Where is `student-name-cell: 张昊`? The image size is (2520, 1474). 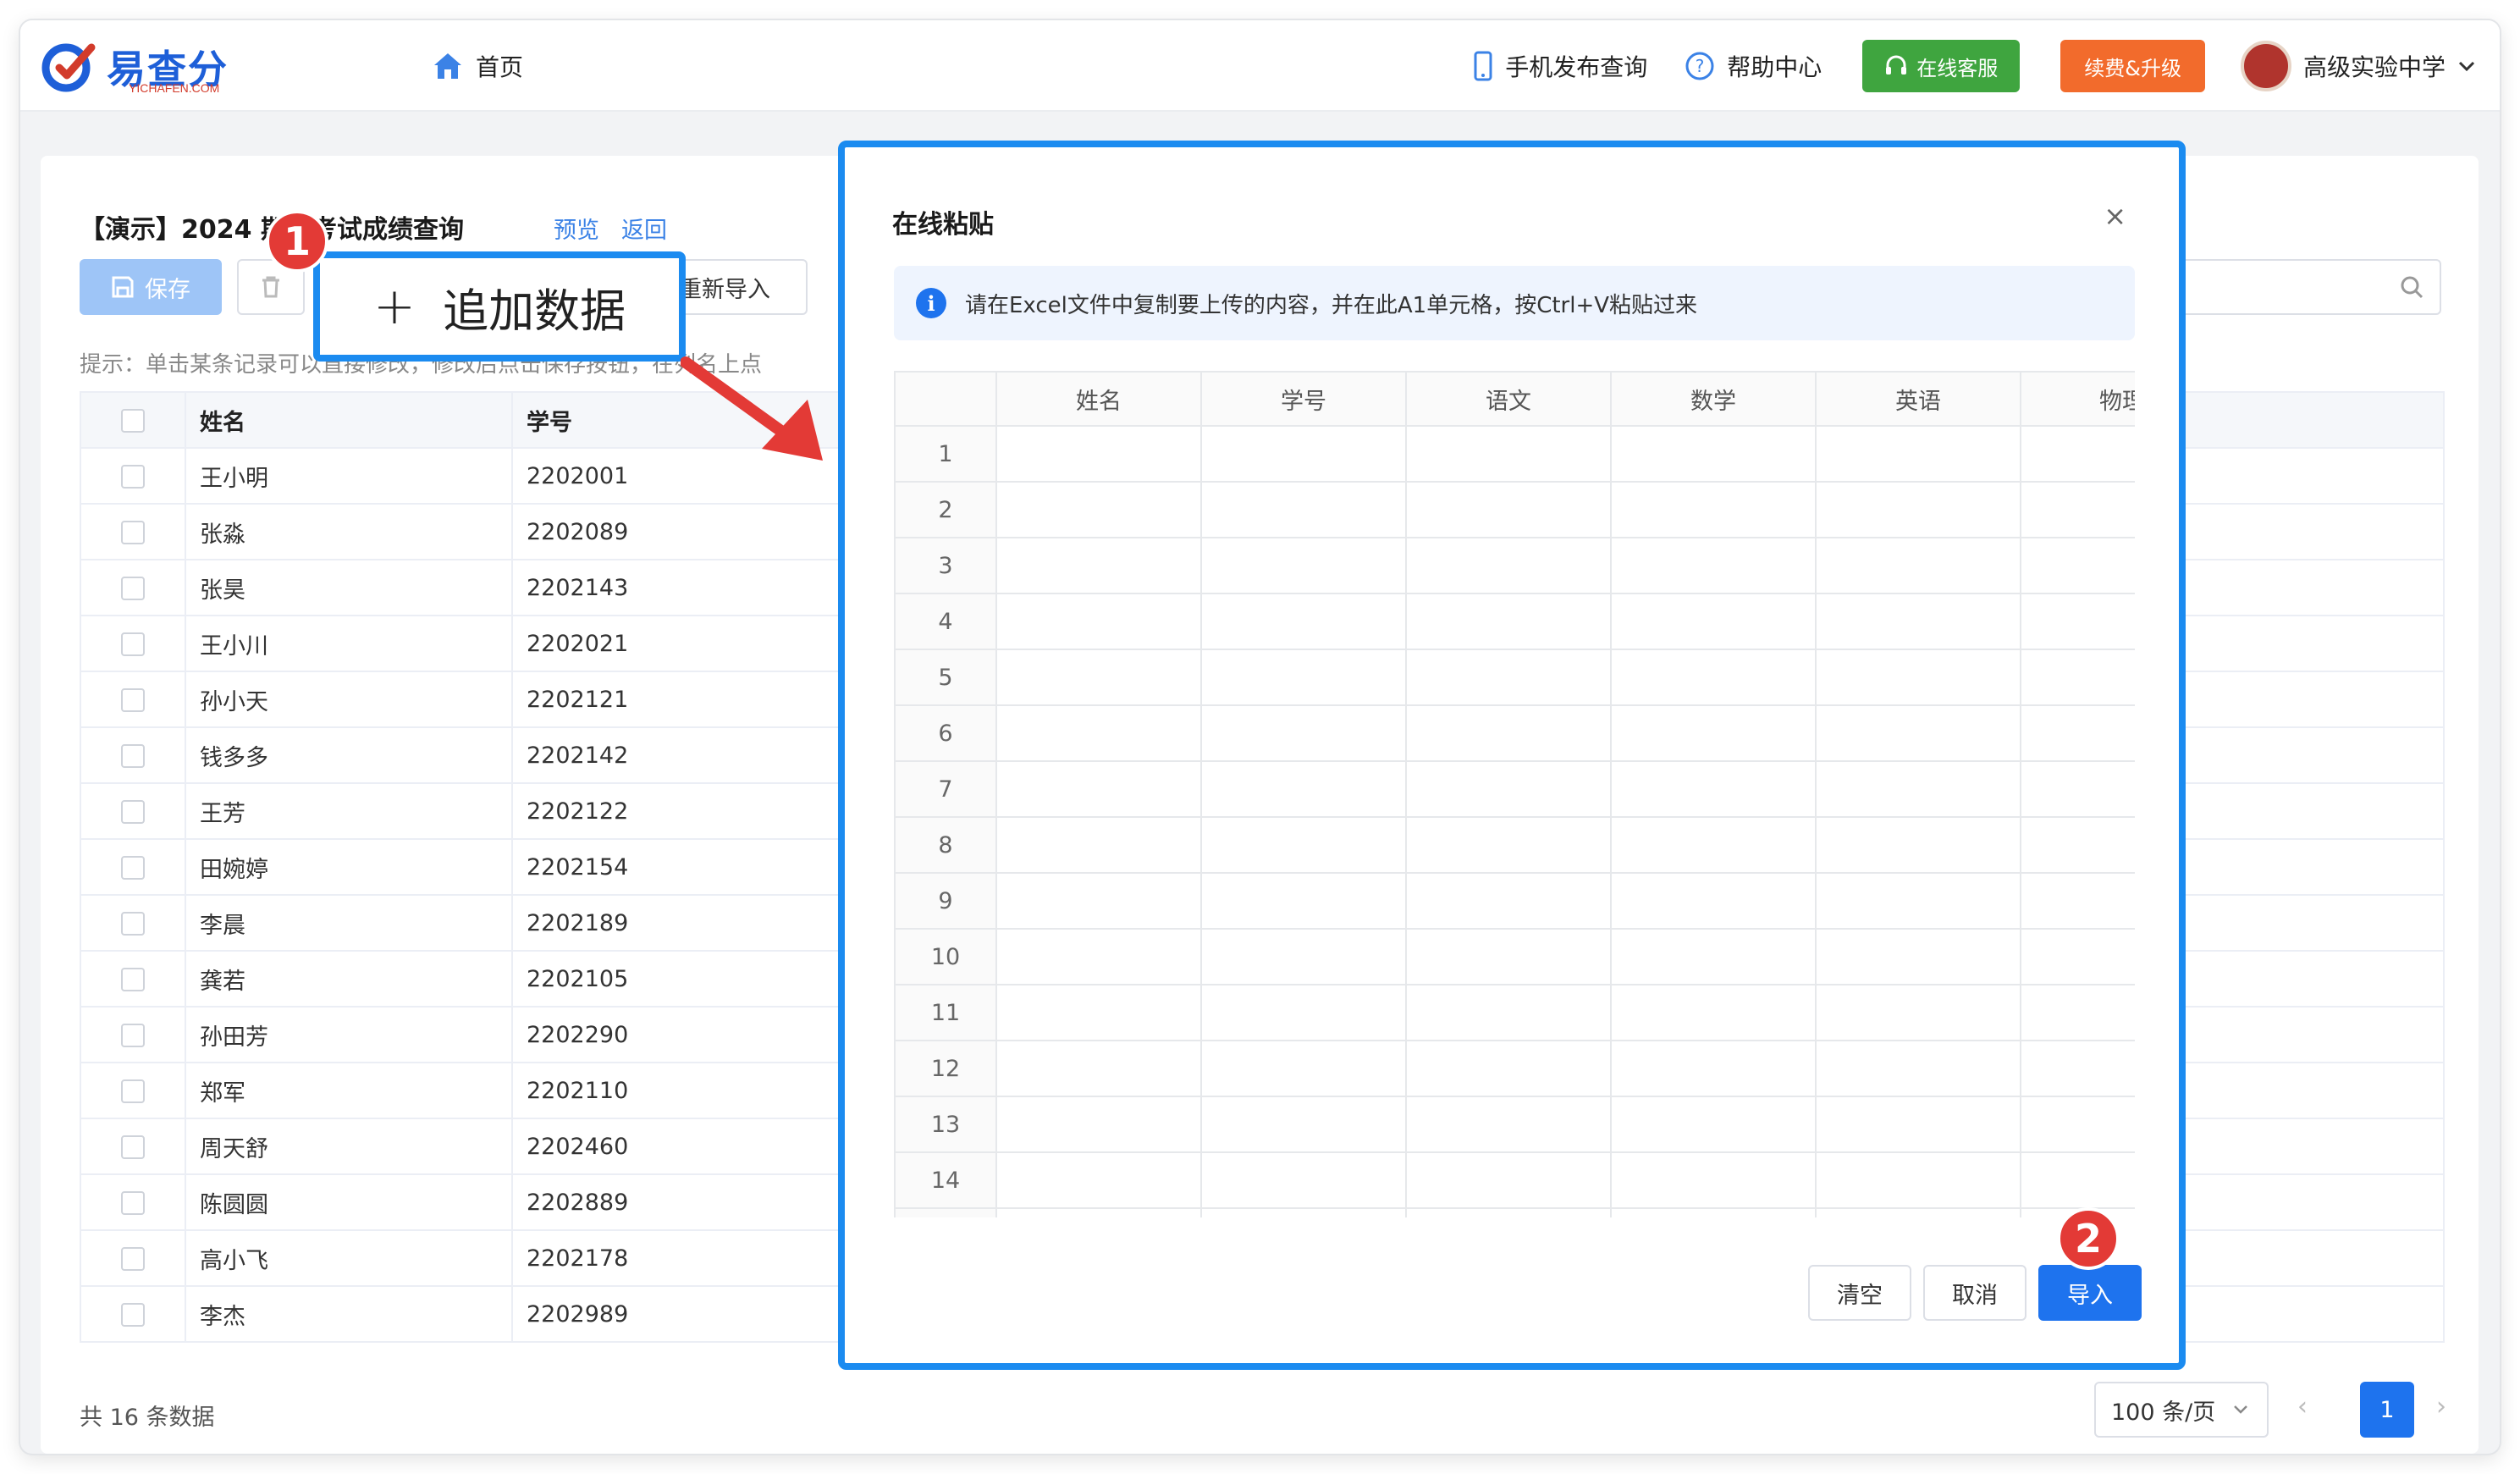
student-name-cell: 张昊 is located at coordinates (349, 587).